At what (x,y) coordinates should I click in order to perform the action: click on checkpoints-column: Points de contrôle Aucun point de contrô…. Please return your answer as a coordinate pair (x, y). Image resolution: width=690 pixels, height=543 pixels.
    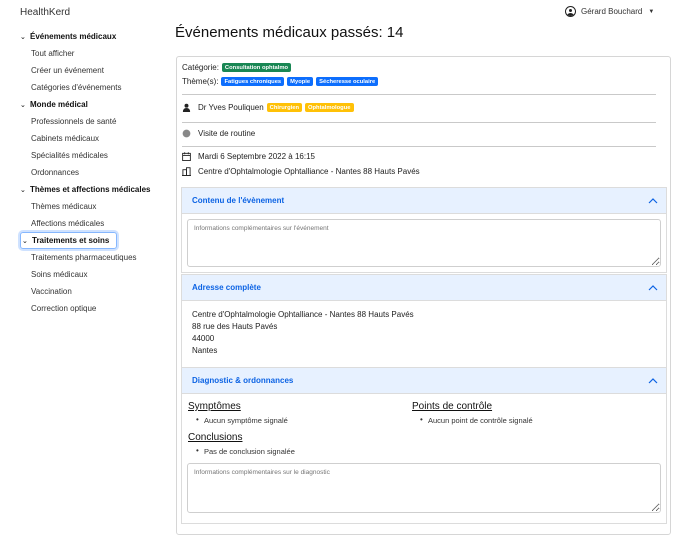
    Looking at the image, I should click on (524, 431).